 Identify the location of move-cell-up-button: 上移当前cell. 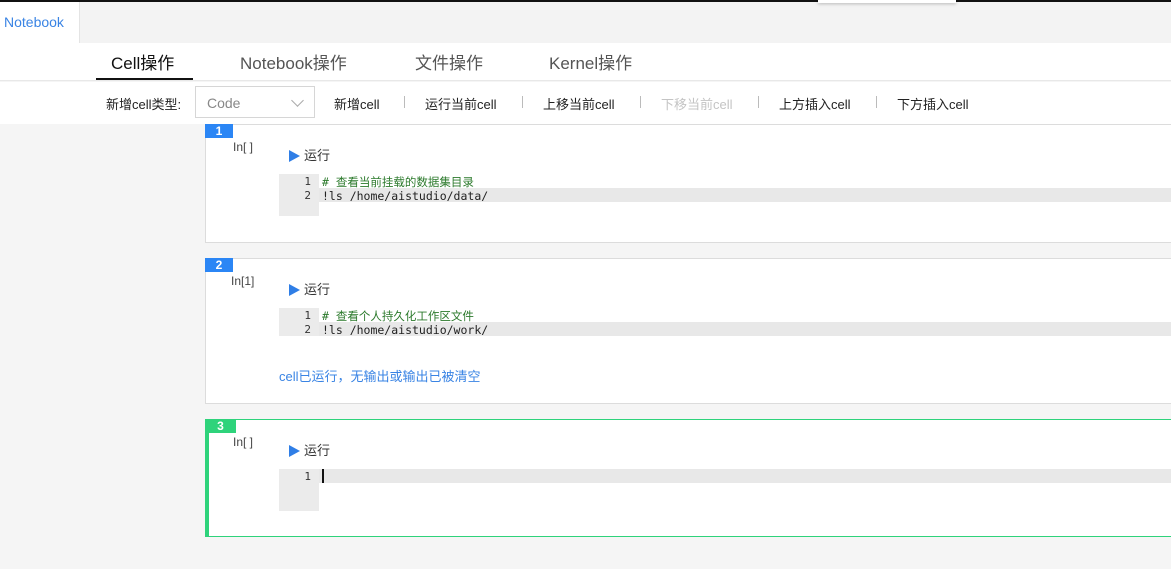
(579, 103).